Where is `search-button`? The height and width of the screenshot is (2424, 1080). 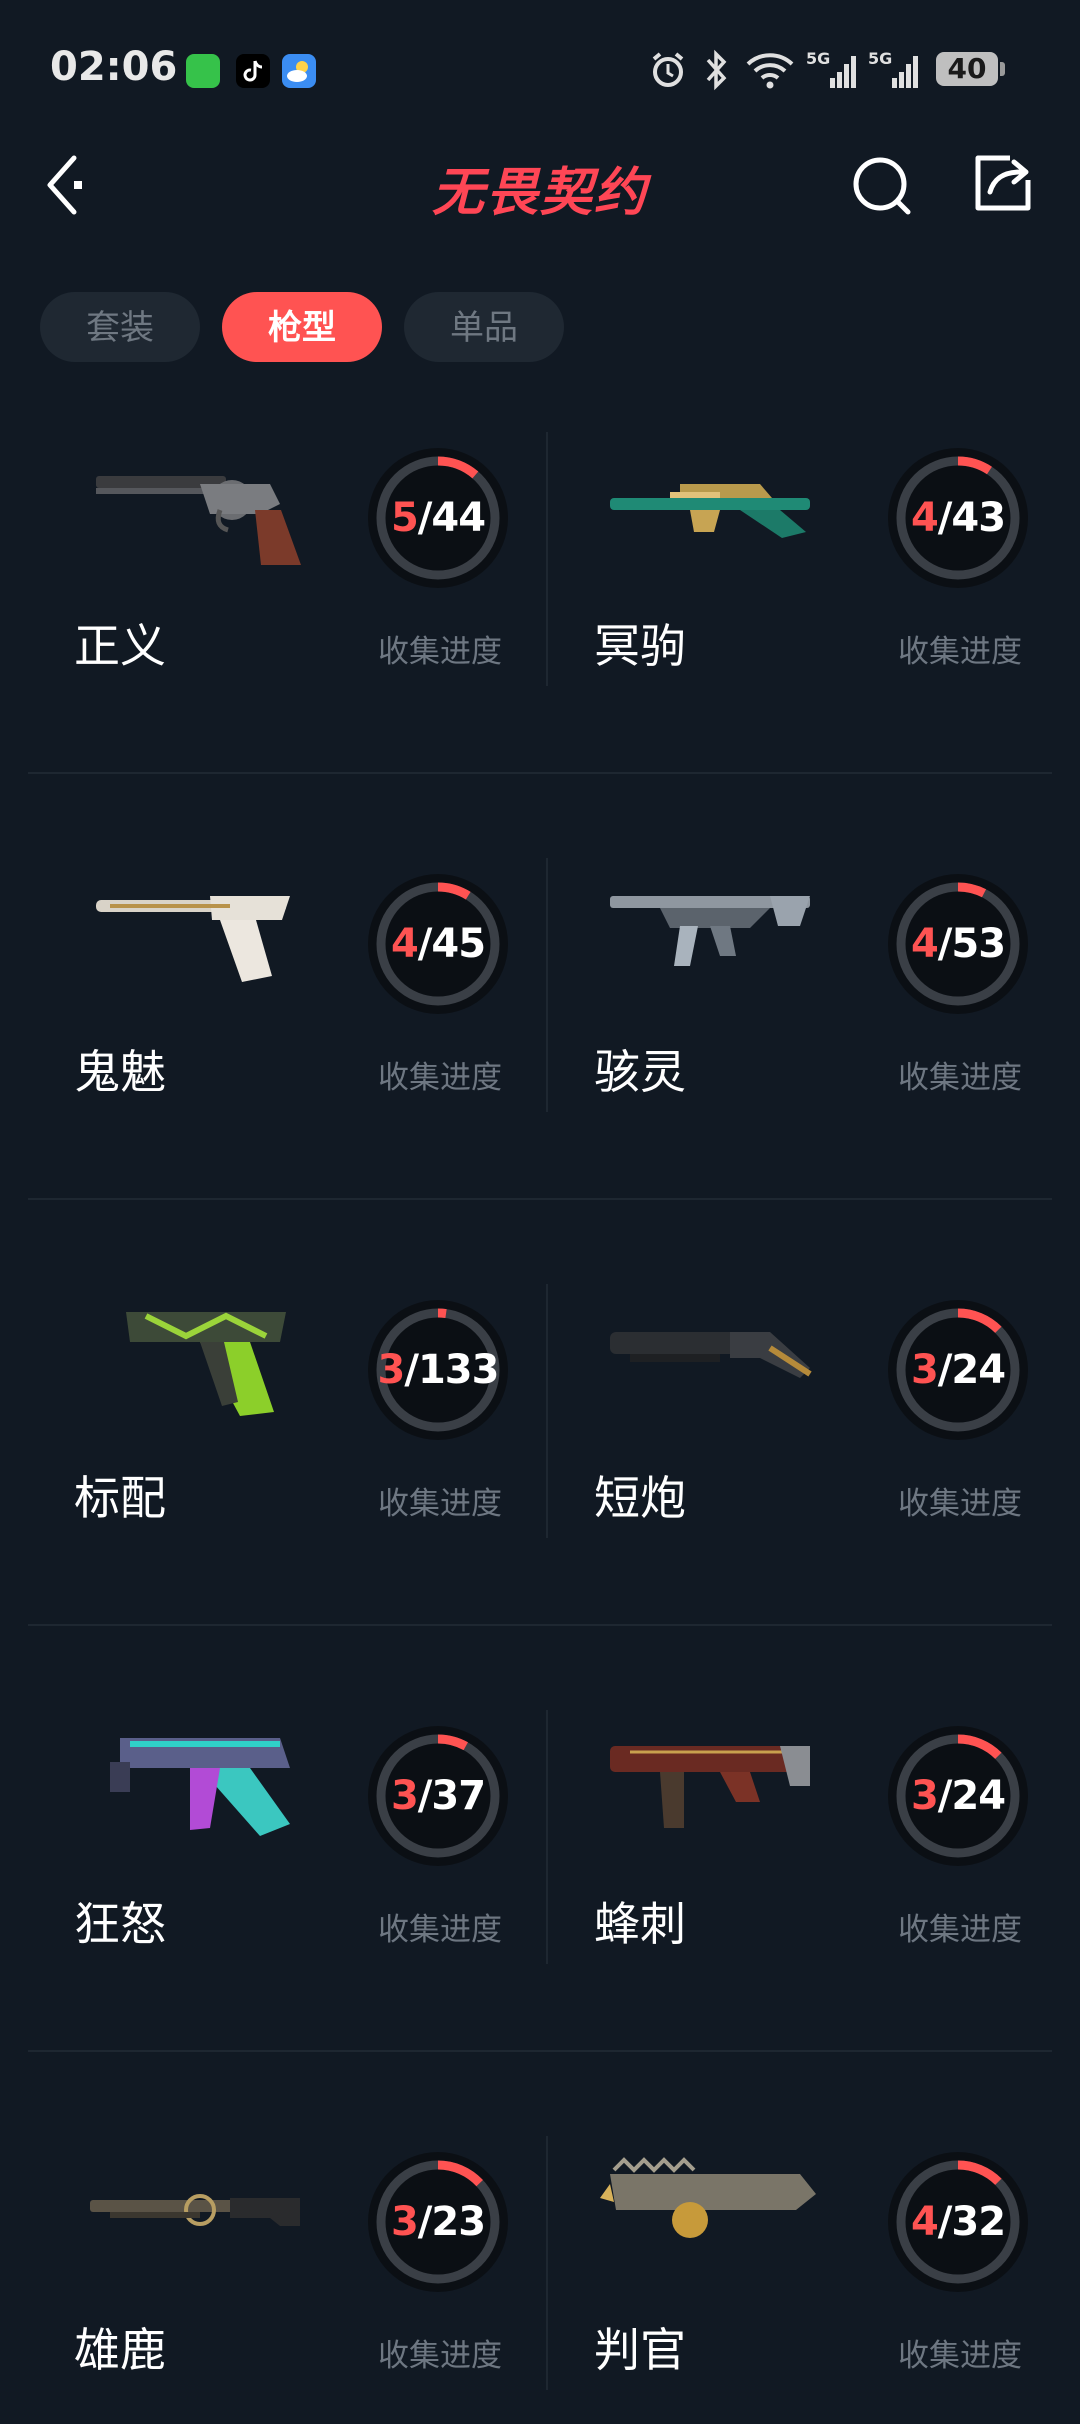
search-button is located at coordinates (883, 185).